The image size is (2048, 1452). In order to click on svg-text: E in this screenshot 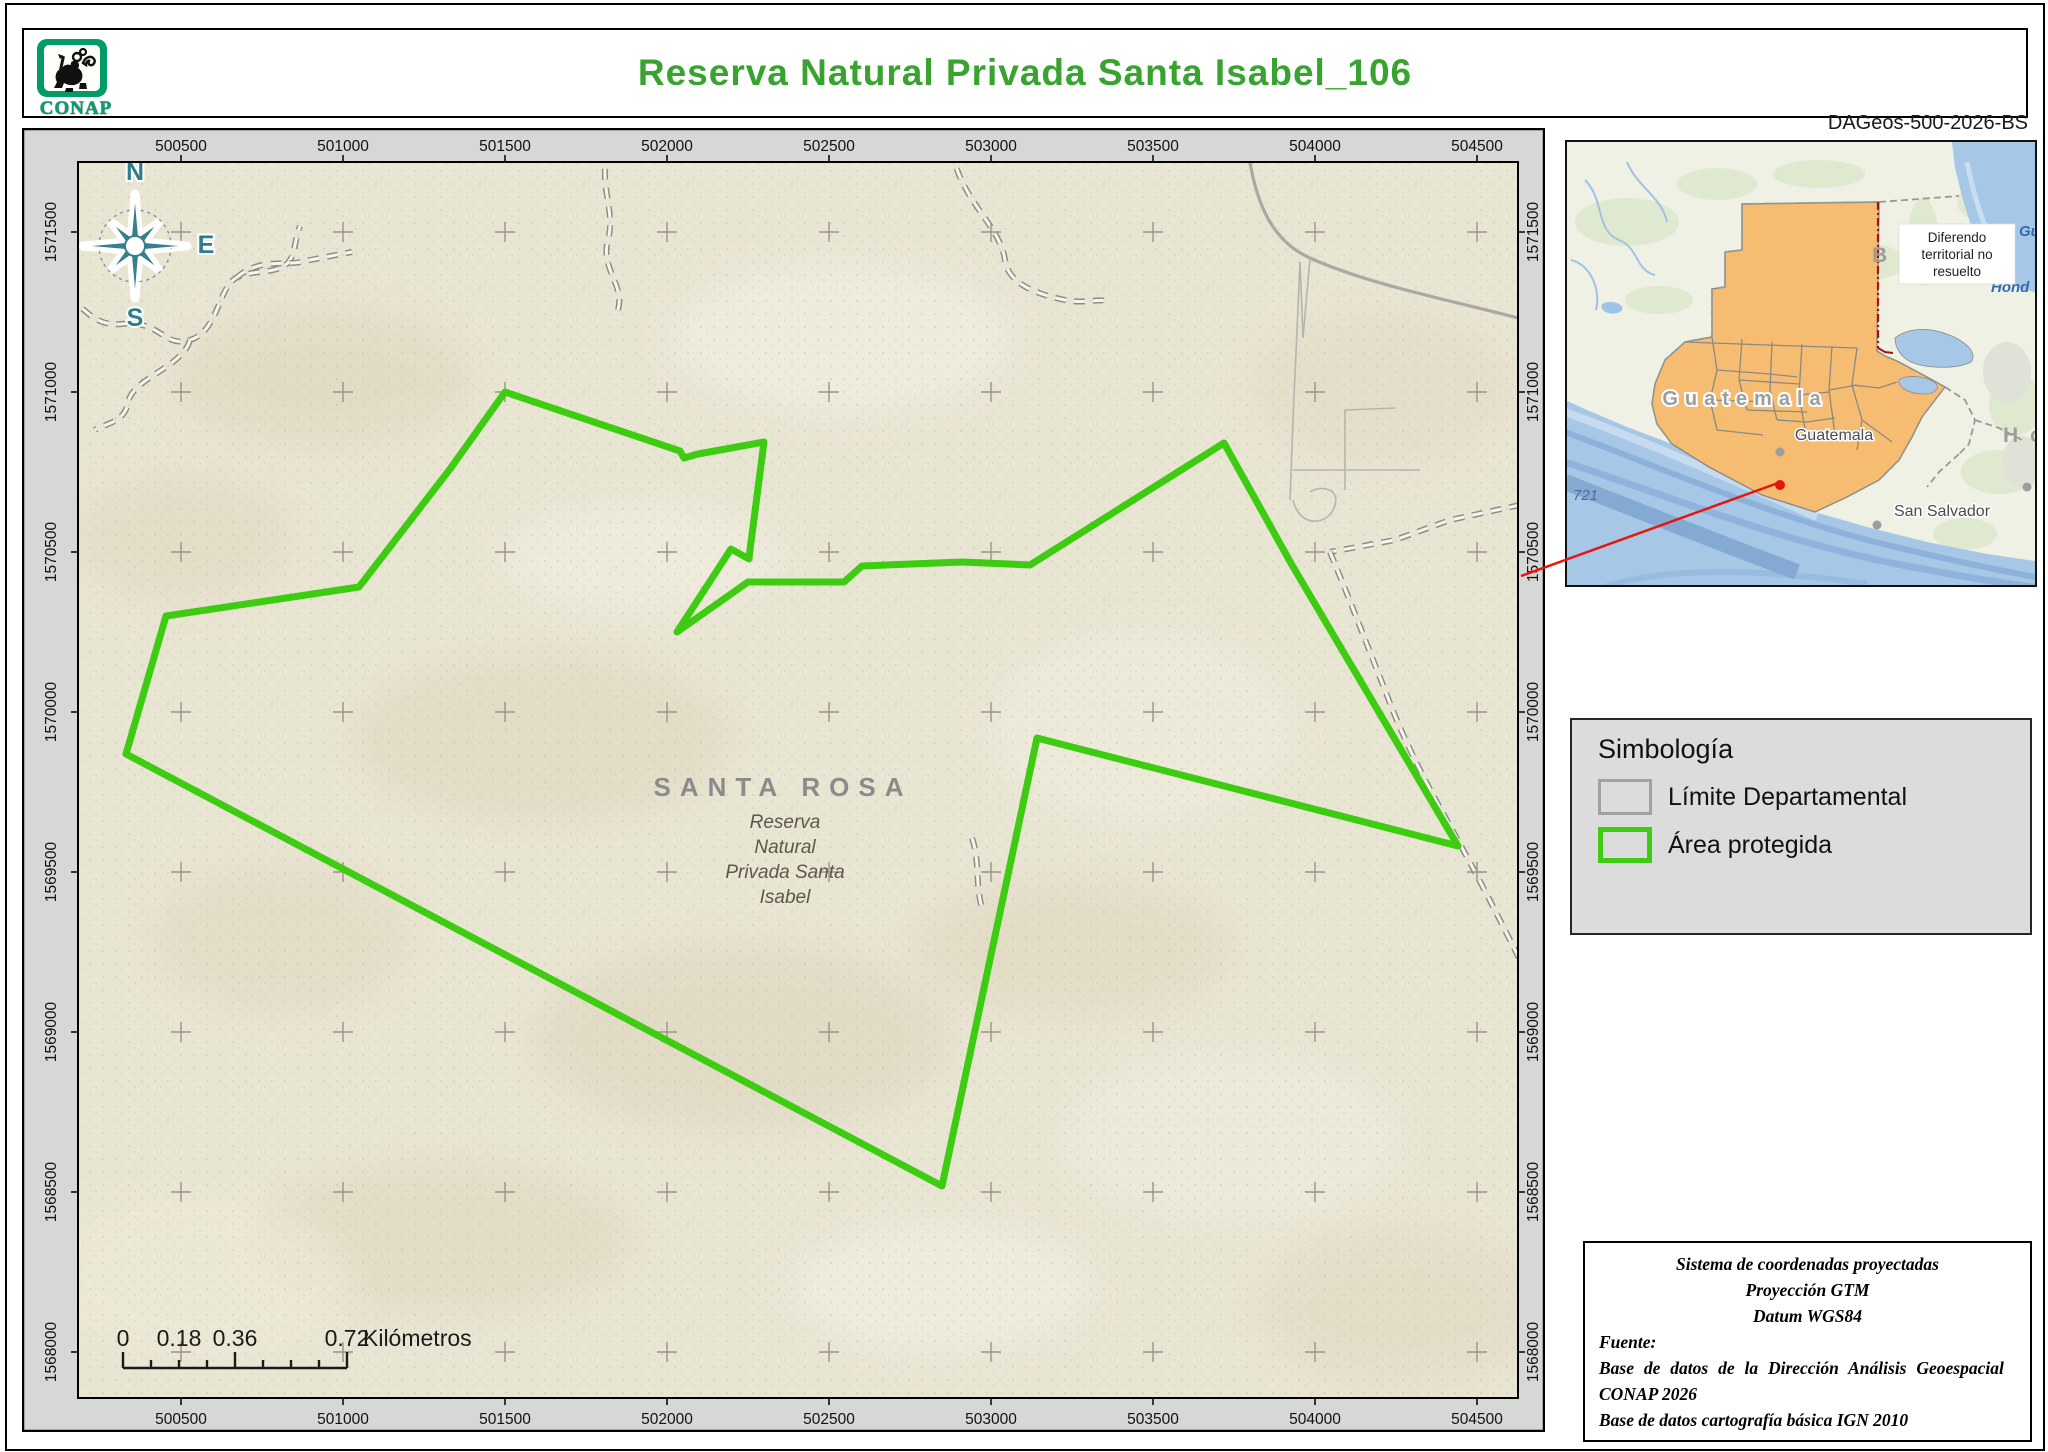, I will do `click(206, 245)`.